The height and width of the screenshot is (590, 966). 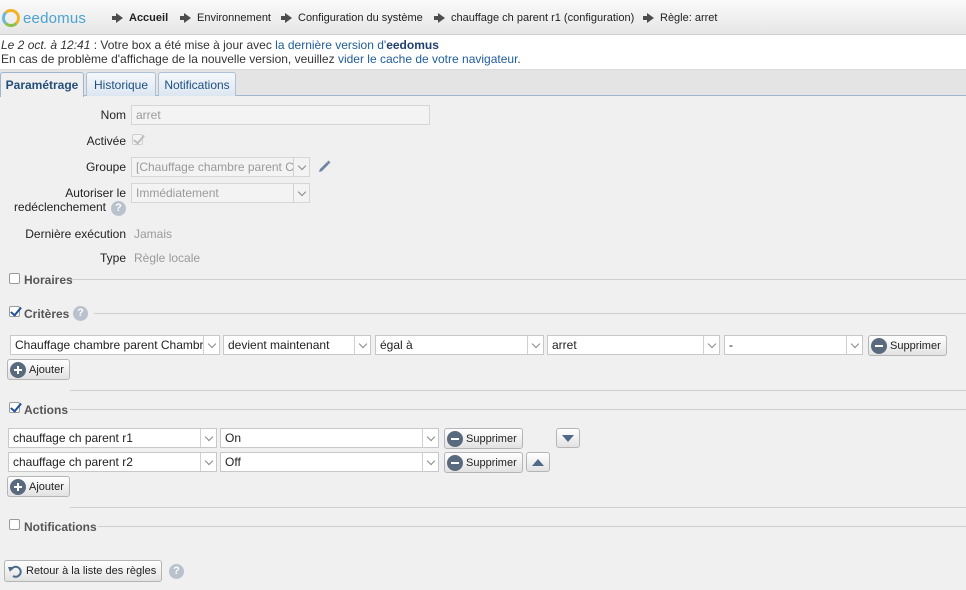 I want to click on group-select-value: [Chauffage chambre parent C, so click(x=215, y=167).